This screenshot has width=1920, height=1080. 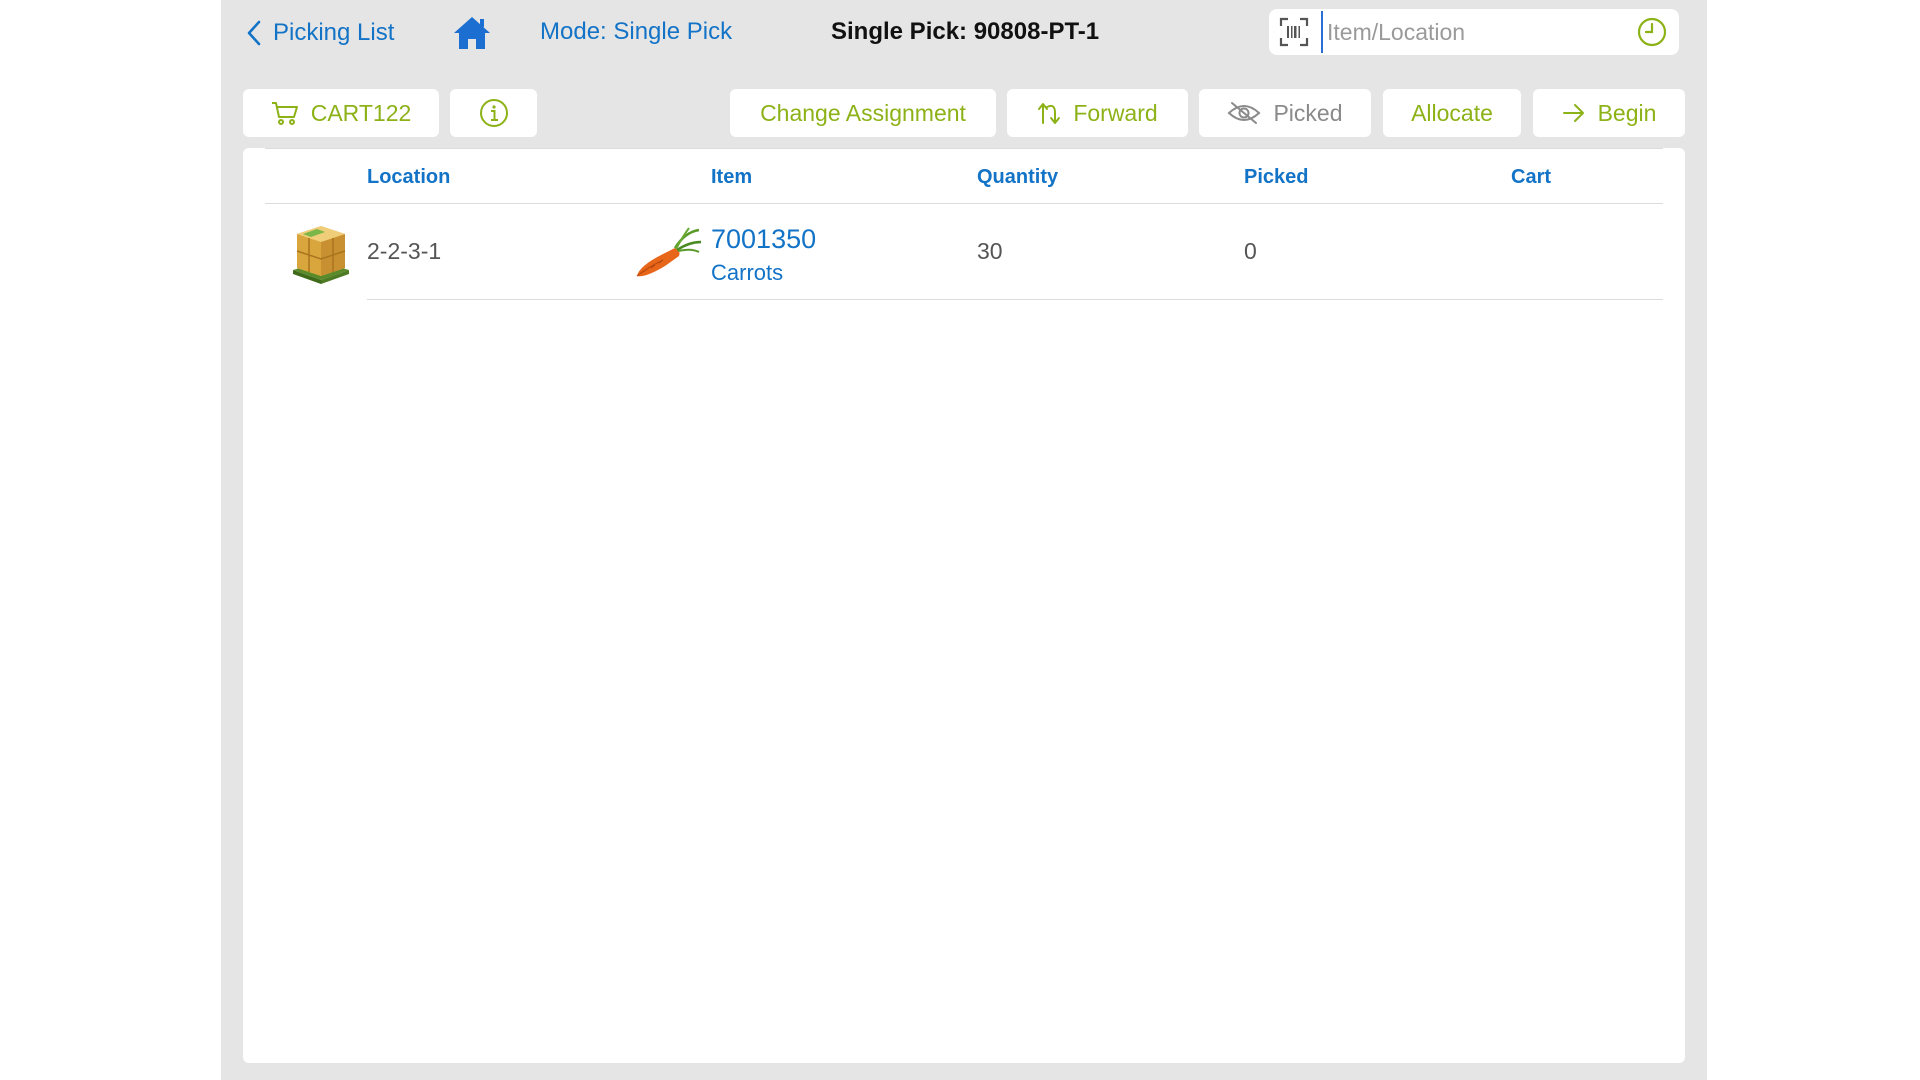 I want to click on back-button: Picking List, so click(x=320, y=33).